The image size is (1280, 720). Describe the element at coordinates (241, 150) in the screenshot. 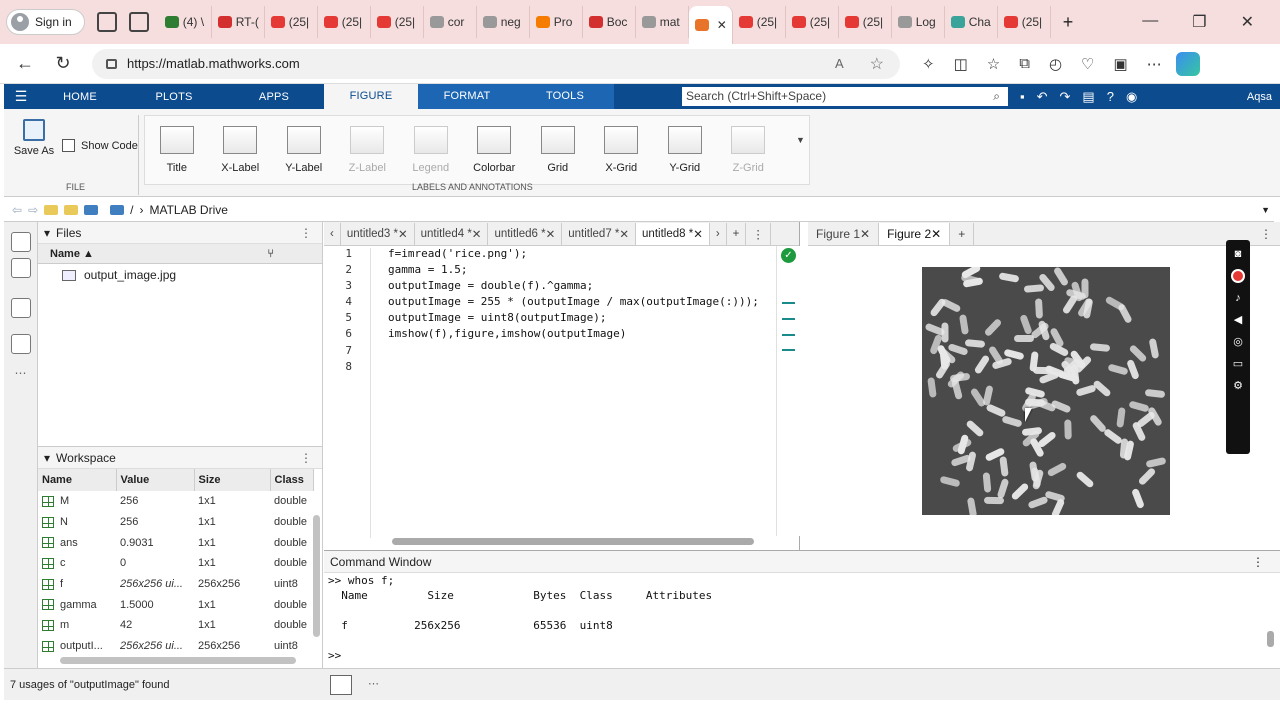

I see `ribbon-x-label-button: X-Label` at that location.